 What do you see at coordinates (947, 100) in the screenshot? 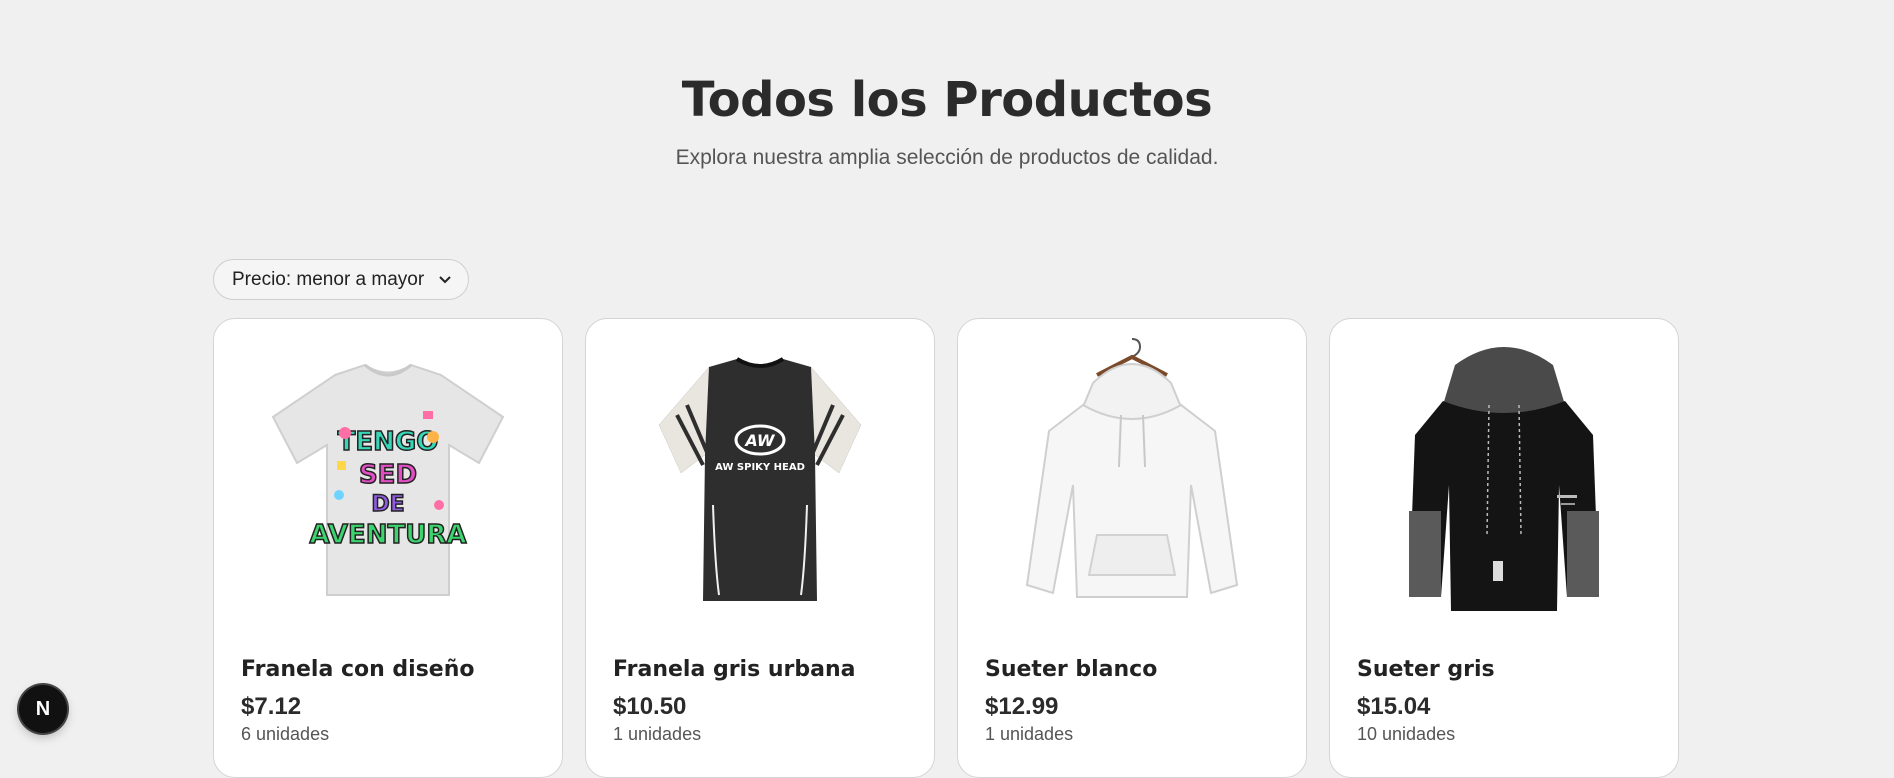
I see `page-title: Todos los Productos` at bounding box center [947, 100].